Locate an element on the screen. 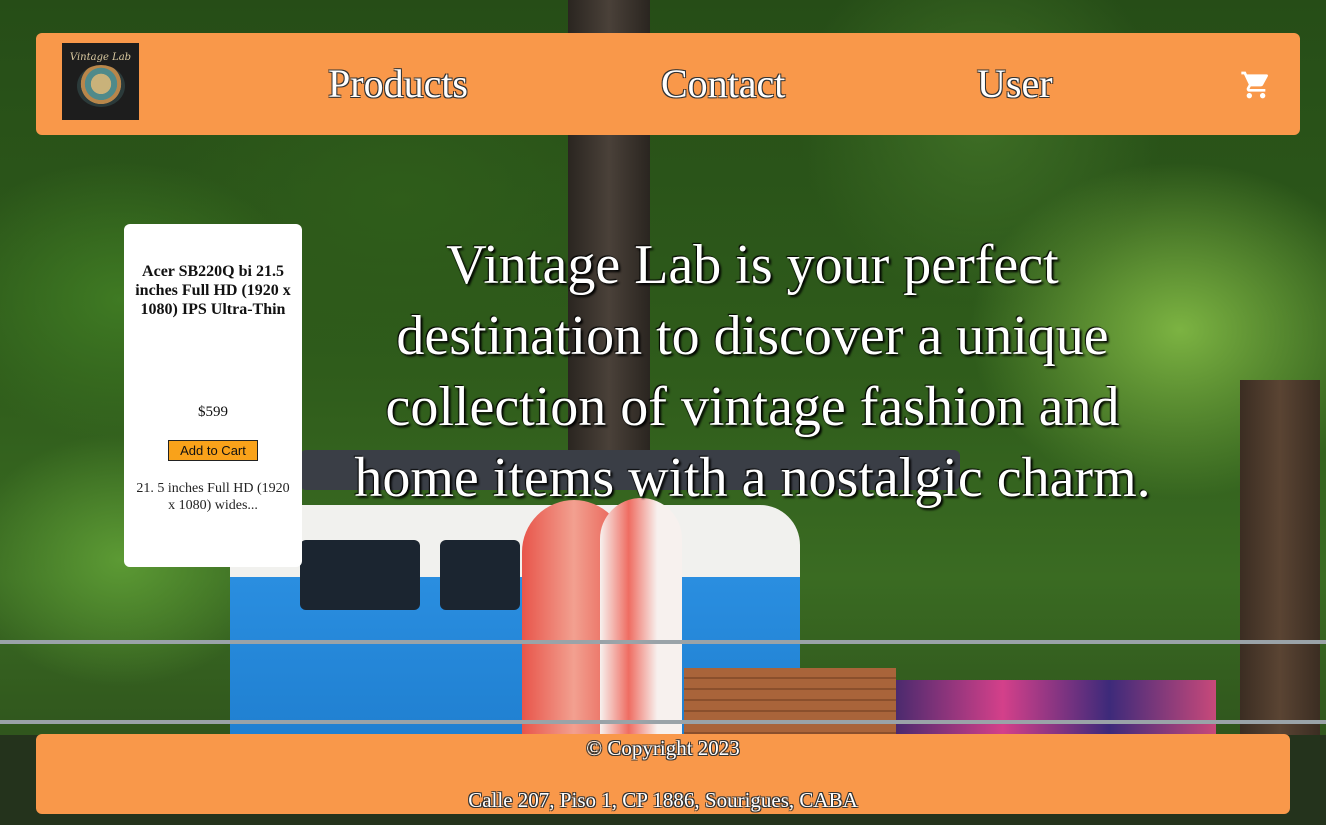 Image resolution: width=1326 pixels, height=825 pixels. logo-emblem-icon is located at coordinates (100, 86).